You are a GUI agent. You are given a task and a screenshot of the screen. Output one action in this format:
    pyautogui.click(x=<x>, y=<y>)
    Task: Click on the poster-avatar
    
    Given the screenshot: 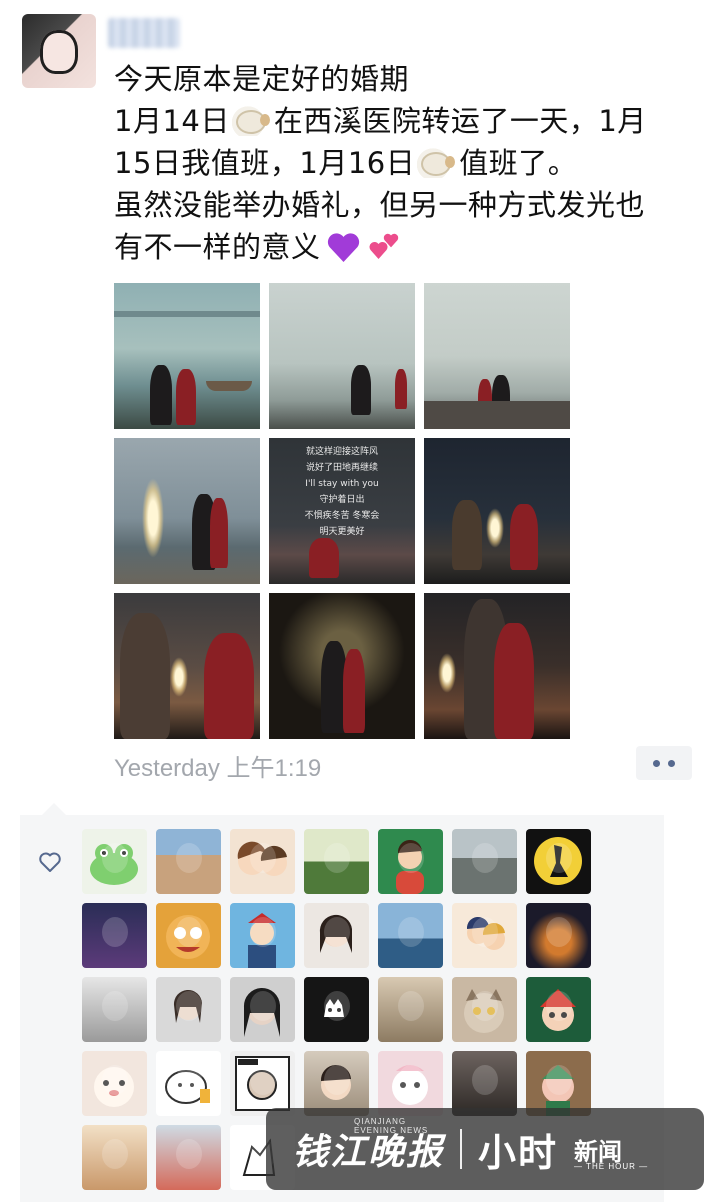 What is the action you would take?
    pyautogui.click(x=59, y=51)
    